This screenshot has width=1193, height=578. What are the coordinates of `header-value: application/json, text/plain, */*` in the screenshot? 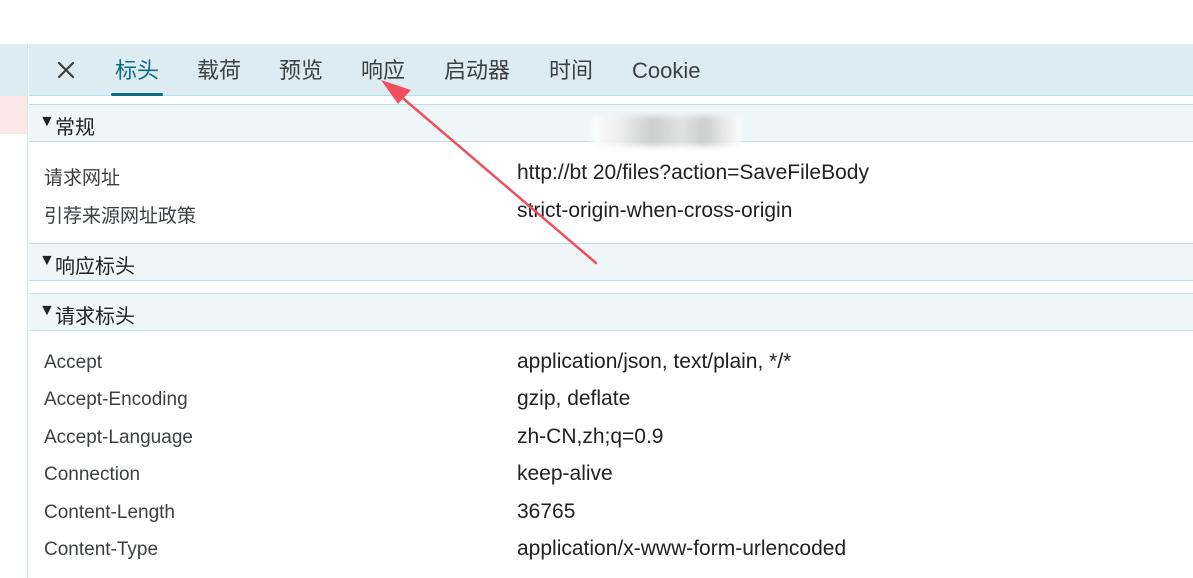 It's located at (654, 361).